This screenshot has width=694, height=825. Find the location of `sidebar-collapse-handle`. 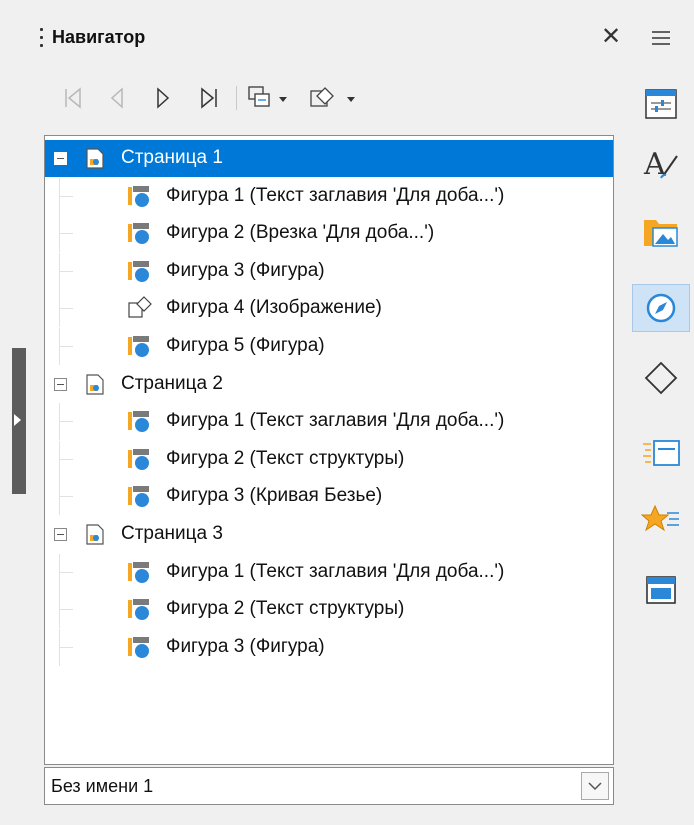

sidebar-collapse-handle is located at coordinates (19, 421).